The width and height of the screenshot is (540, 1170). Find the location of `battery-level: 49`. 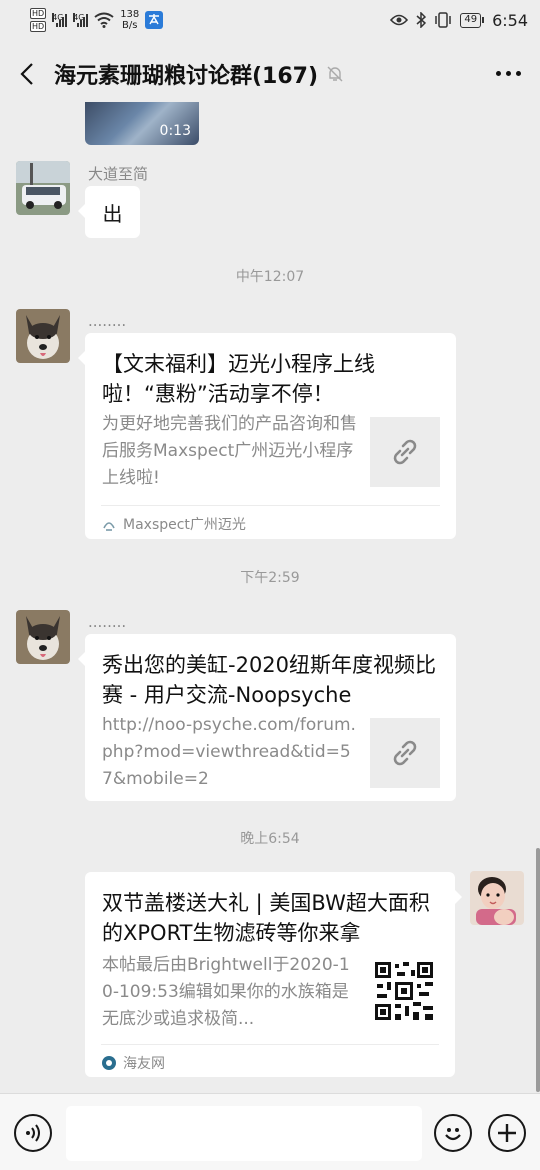

battery-level: 49 is located at coordinates (471, 20).